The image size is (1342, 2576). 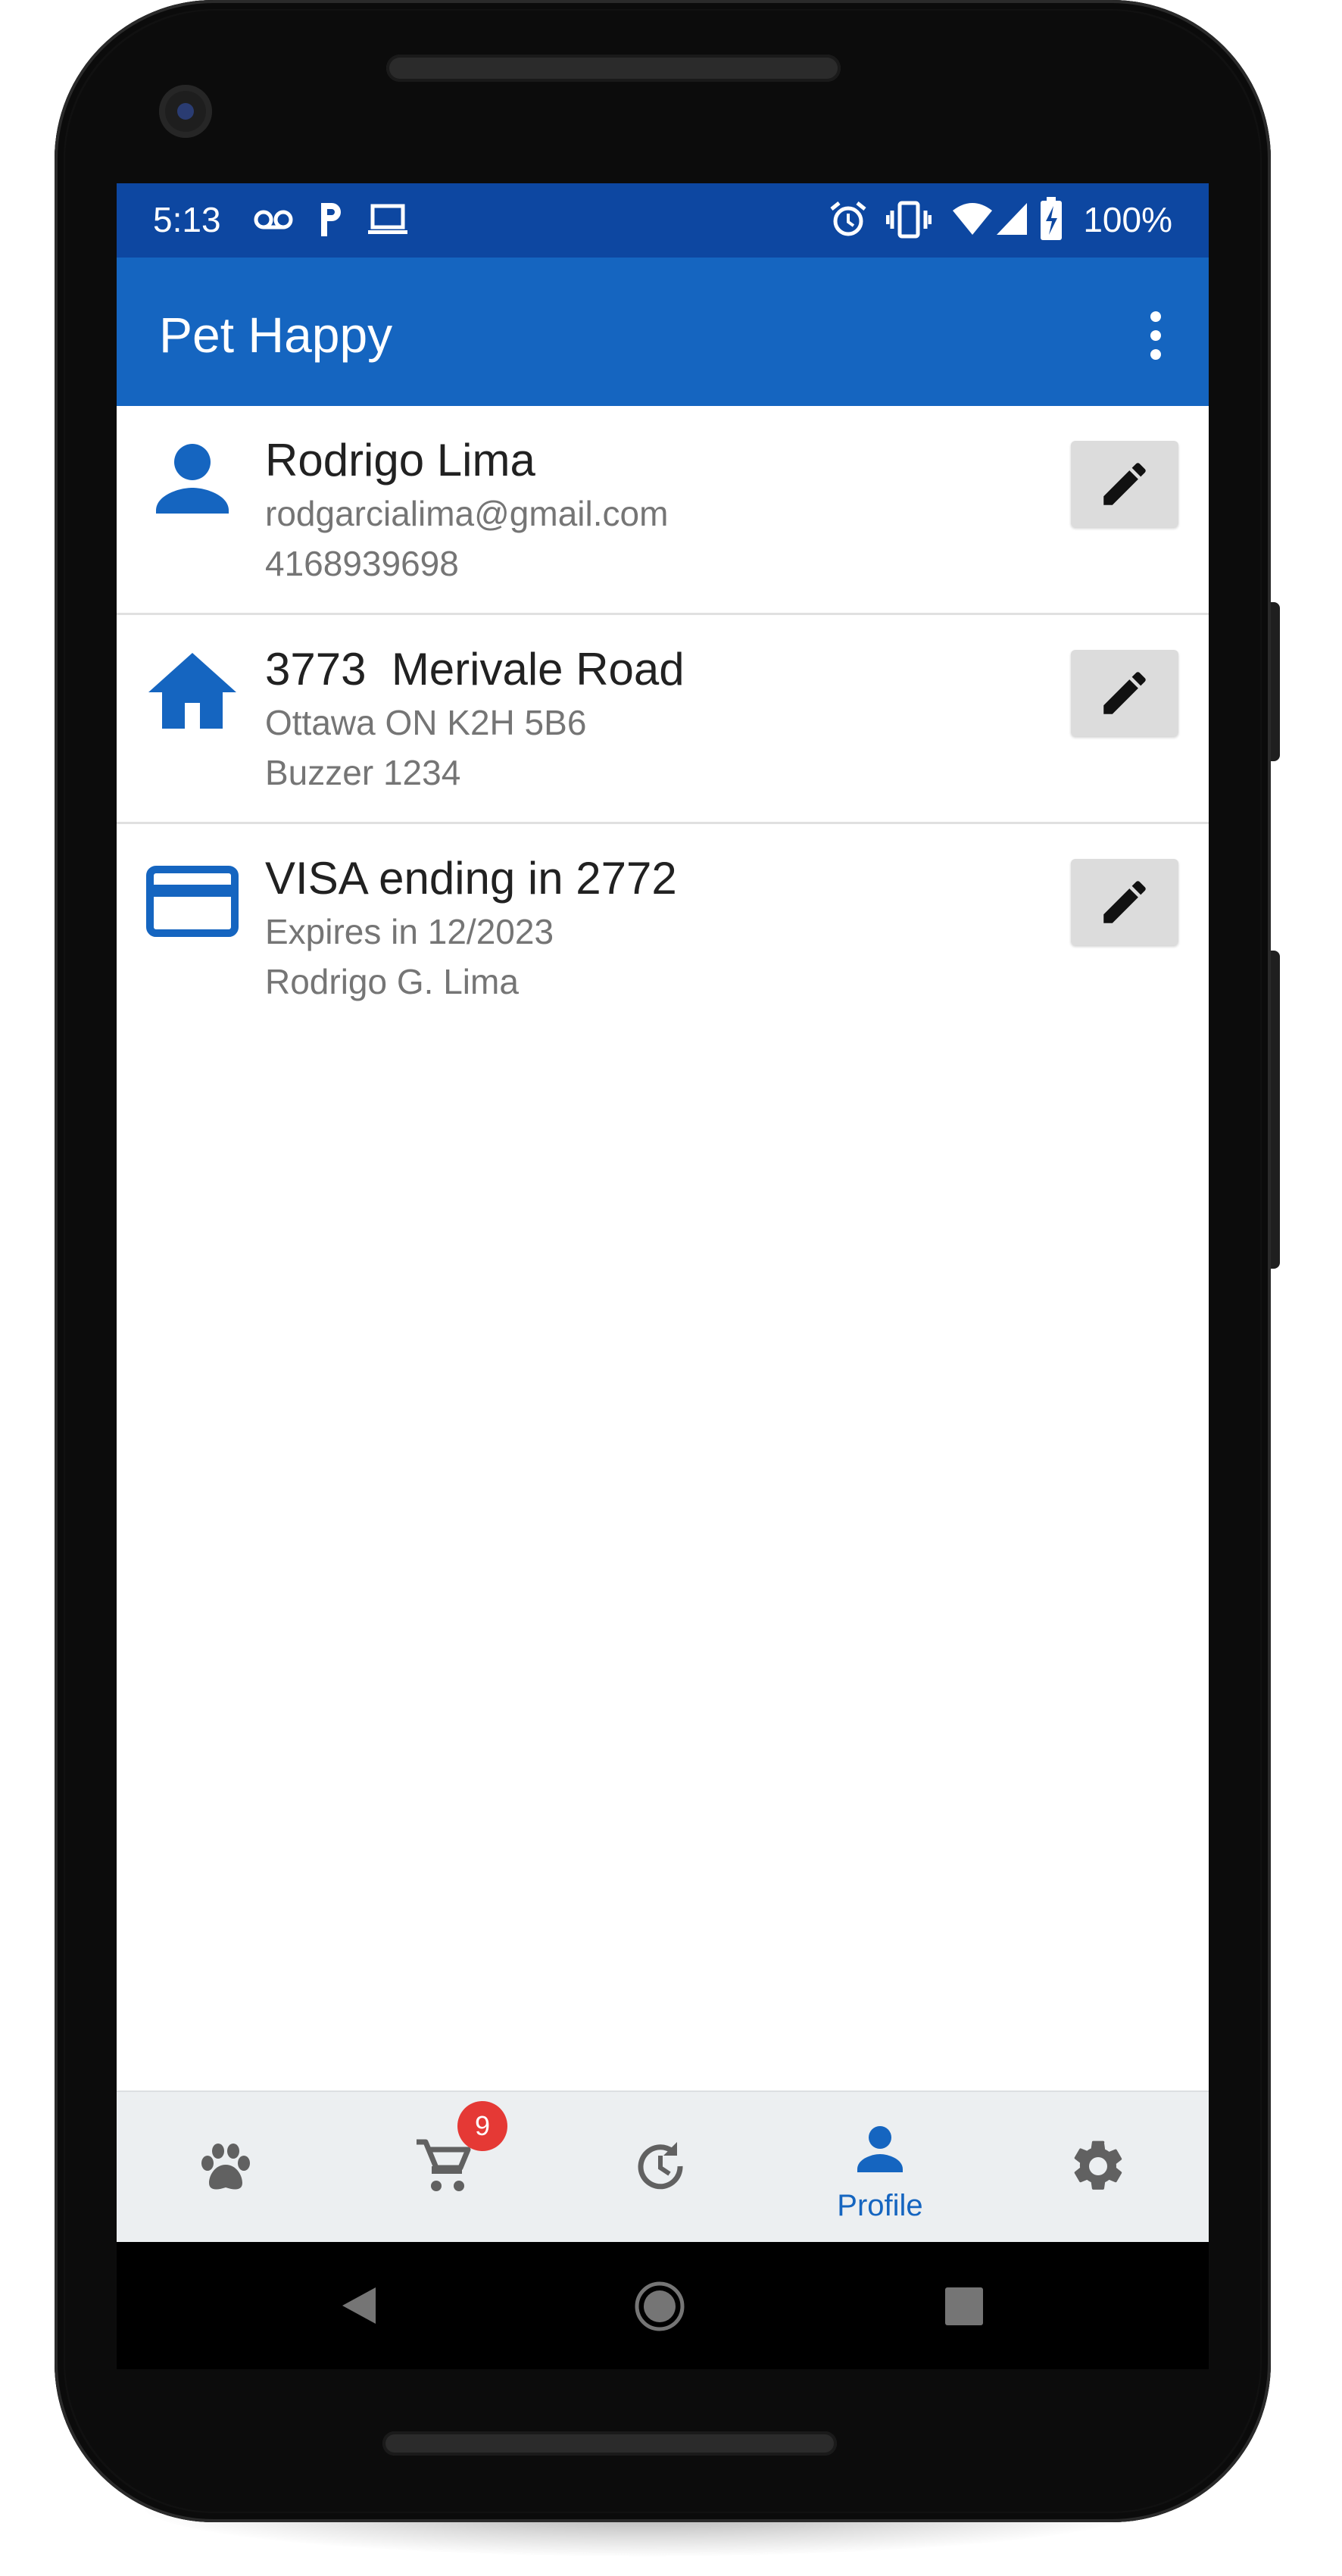 I want to click on address-buzzer: Buzzer 1234, so click(x=363, y=773).